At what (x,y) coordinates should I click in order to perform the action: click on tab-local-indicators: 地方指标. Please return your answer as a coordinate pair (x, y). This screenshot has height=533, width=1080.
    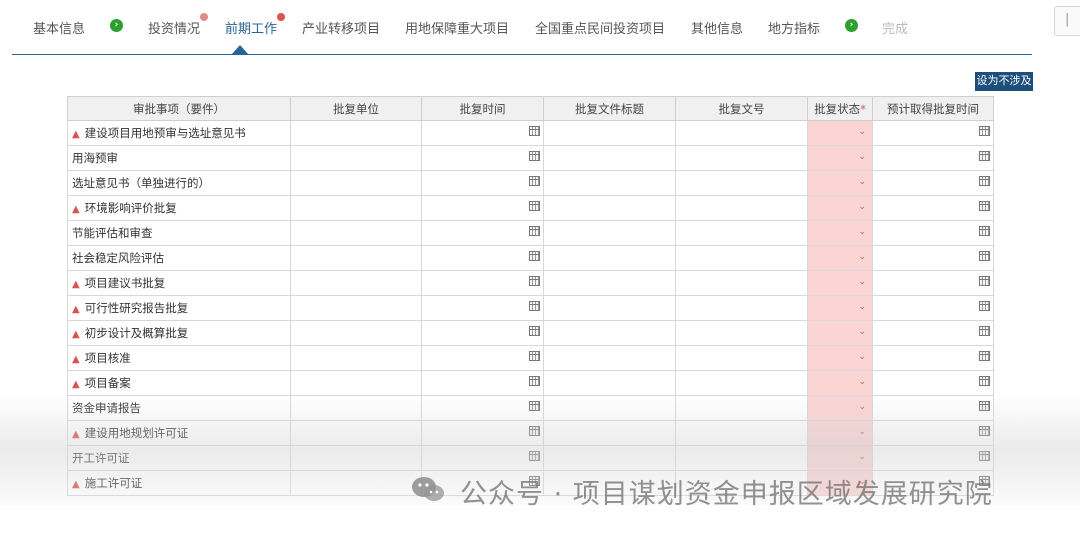
    Looking at the image, I should click on (794, 27).